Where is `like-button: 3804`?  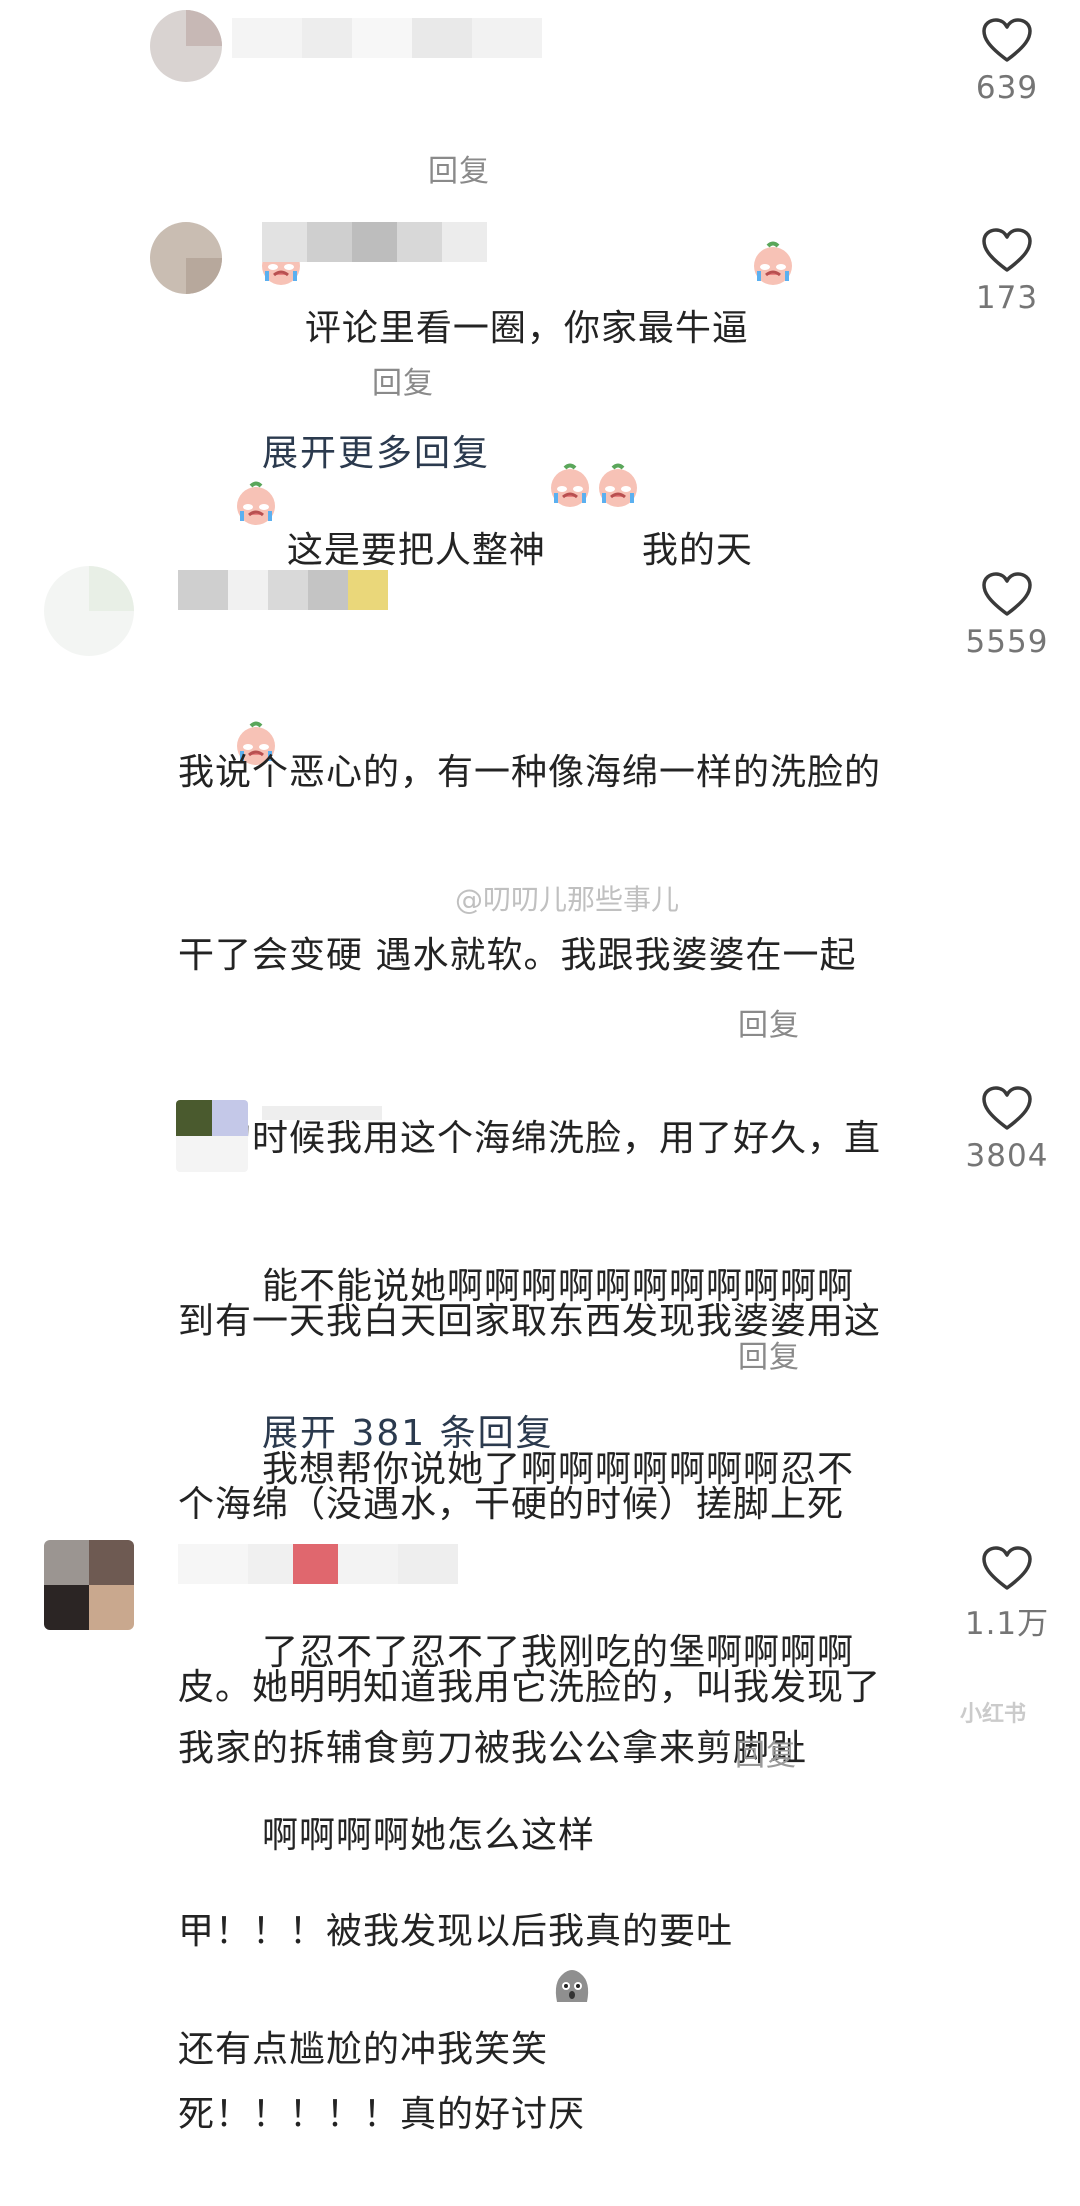
like-button: 3804 is located at coordinates (1007, 1130).